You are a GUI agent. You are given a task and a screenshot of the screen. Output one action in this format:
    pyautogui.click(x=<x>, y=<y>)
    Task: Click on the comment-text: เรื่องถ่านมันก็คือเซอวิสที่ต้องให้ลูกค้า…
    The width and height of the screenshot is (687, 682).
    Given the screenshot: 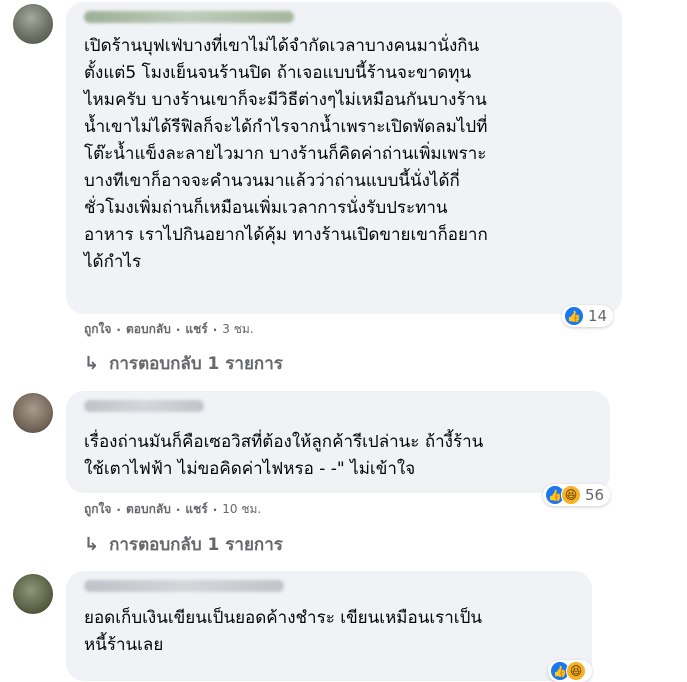 What is the action you would take?
    pyautogui.click(x=284, y=455)
    